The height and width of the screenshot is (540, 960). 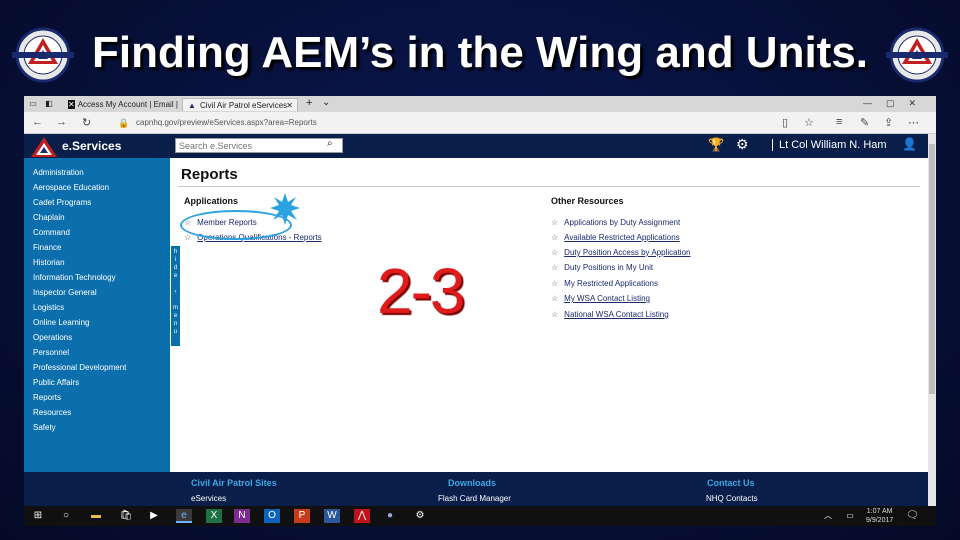 What do you see at coordinates (302, 516) in the screenshot?
I see `powerpoint-icon: P` at bounding box center [302, 516].